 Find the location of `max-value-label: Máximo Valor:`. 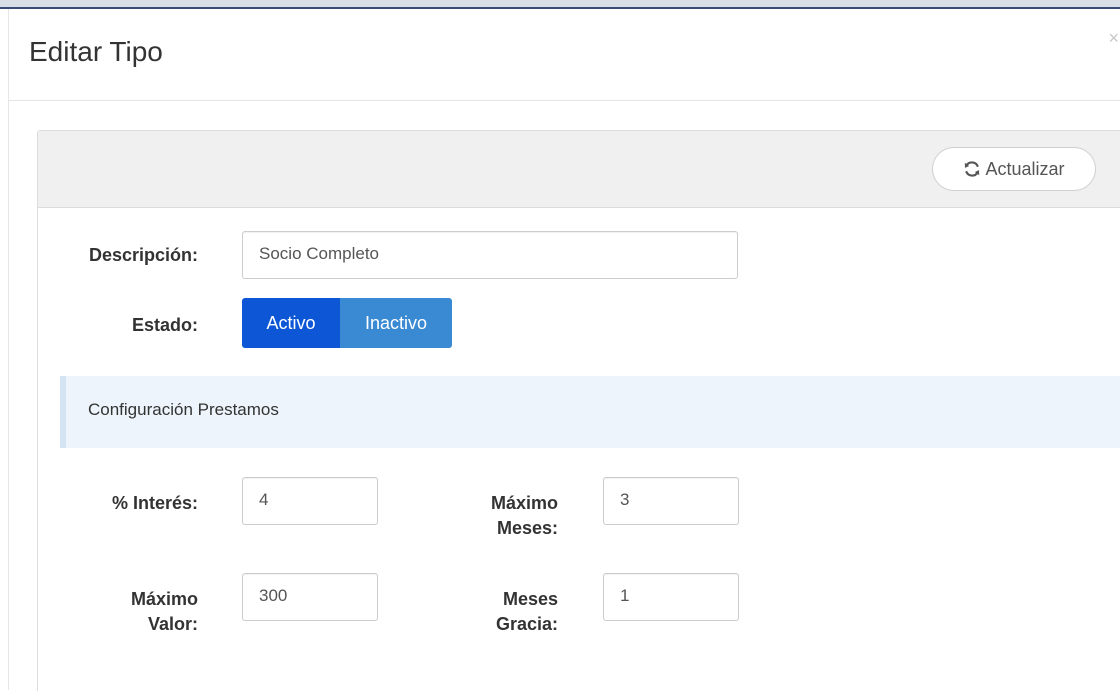

max-value-label: Máximo Valor: is located at coordinates (118, 612).